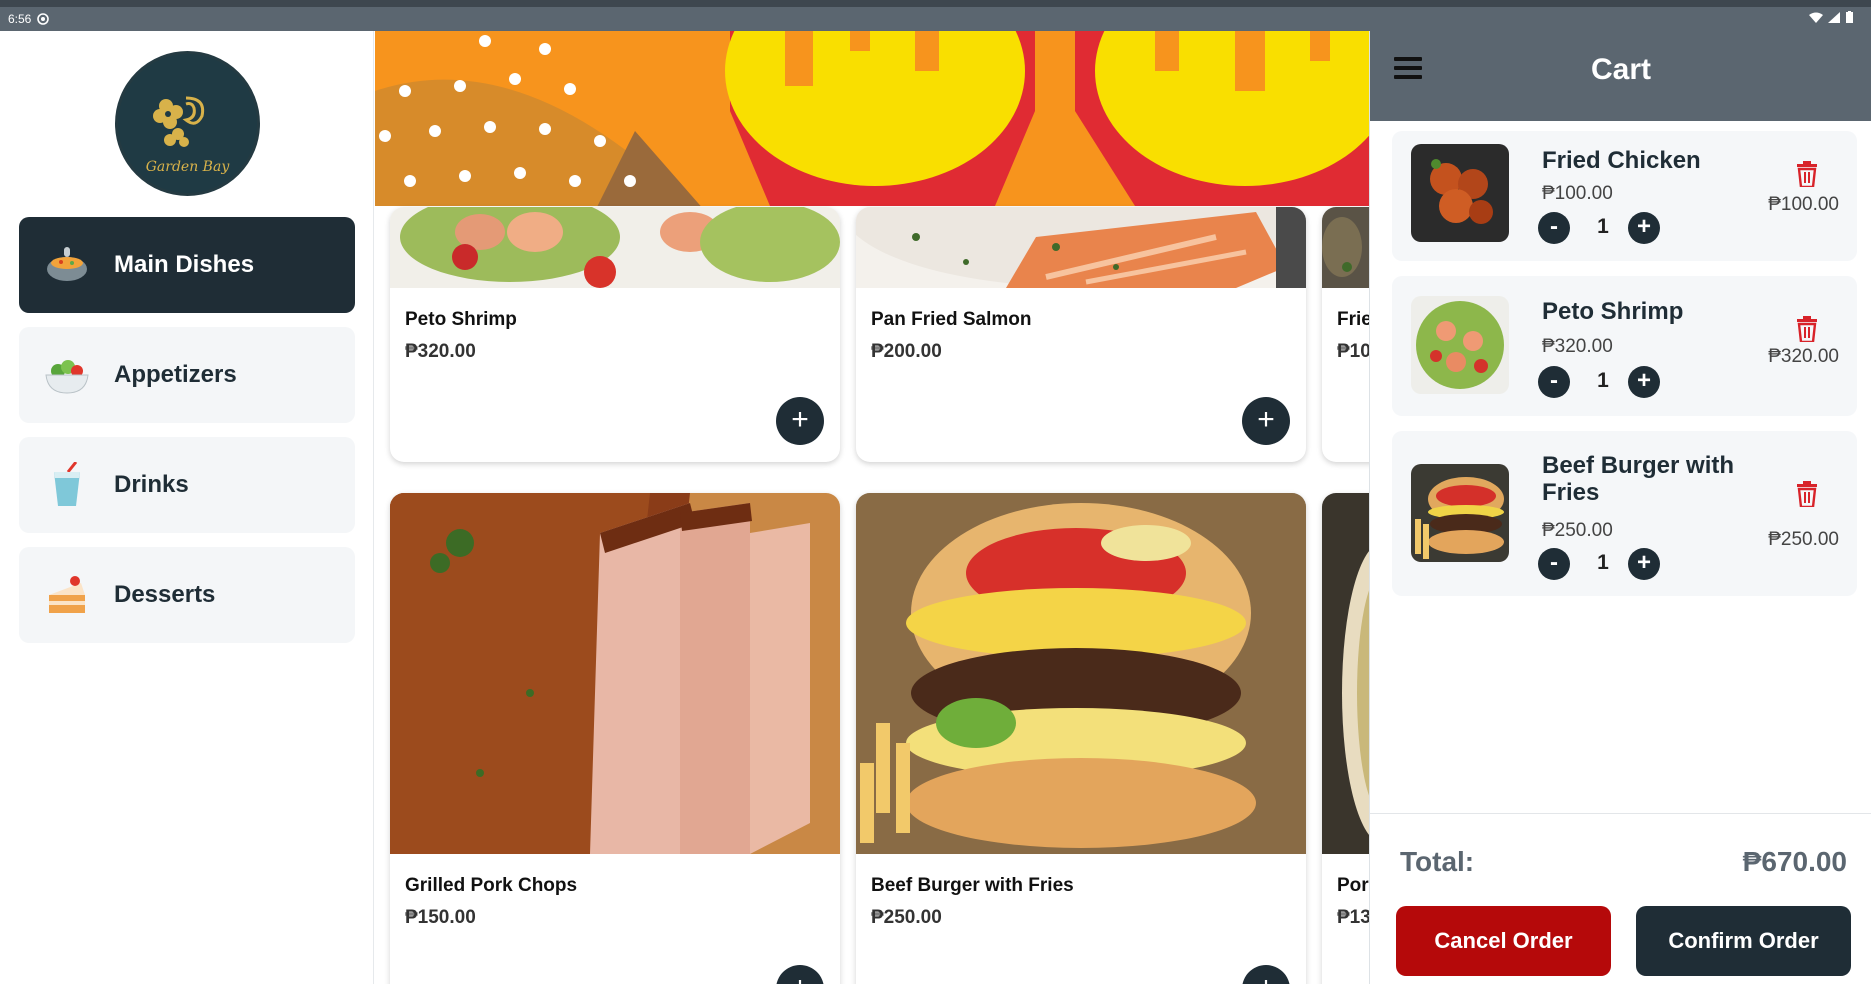 The width and height of the screenshot is (1871, 984). I want to click on system-indicators, so click(1830, 18).